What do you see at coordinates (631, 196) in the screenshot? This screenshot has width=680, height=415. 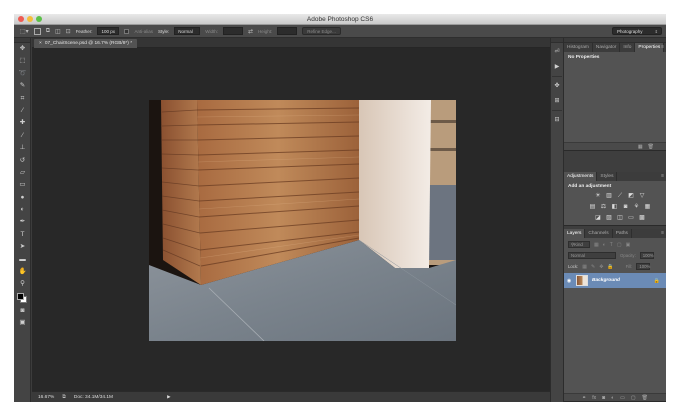 I see `exposure-icon: ◩` at bounding box center [631, 196].